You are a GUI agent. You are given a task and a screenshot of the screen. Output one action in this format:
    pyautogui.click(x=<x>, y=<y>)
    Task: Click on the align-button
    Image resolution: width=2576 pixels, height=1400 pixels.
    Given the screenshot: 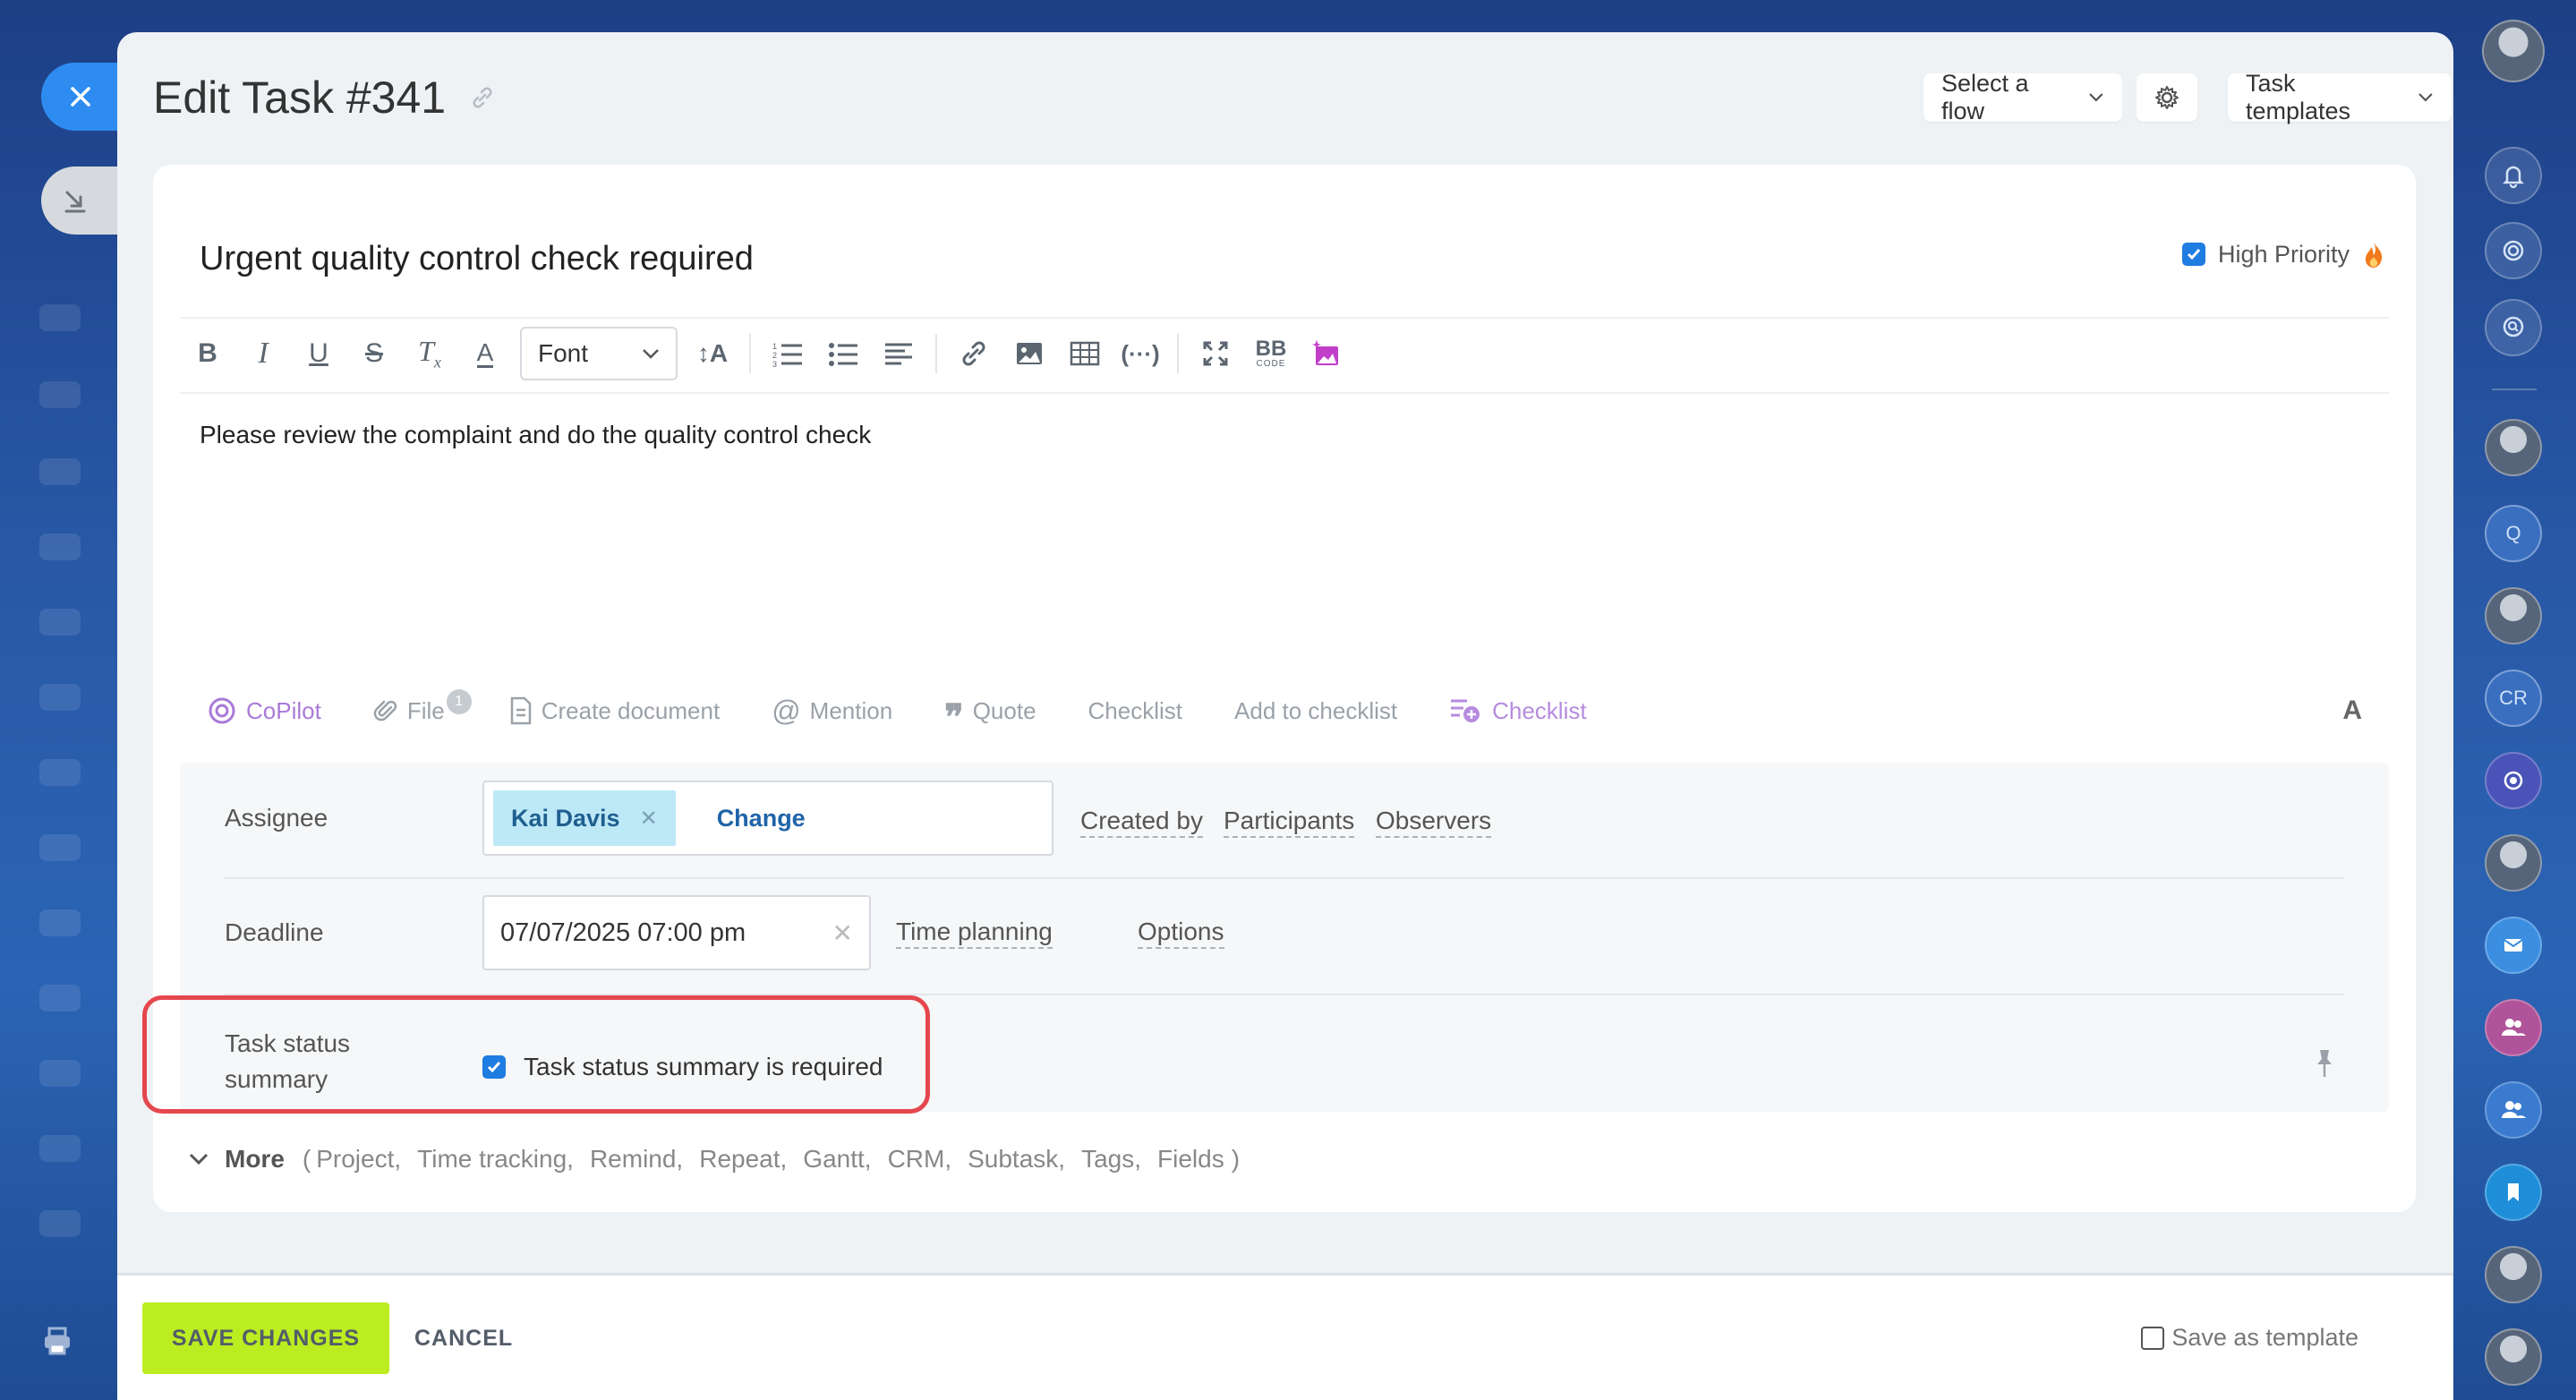 What is the action you would take?
    pyautogui.click(x=898, y=353)
    